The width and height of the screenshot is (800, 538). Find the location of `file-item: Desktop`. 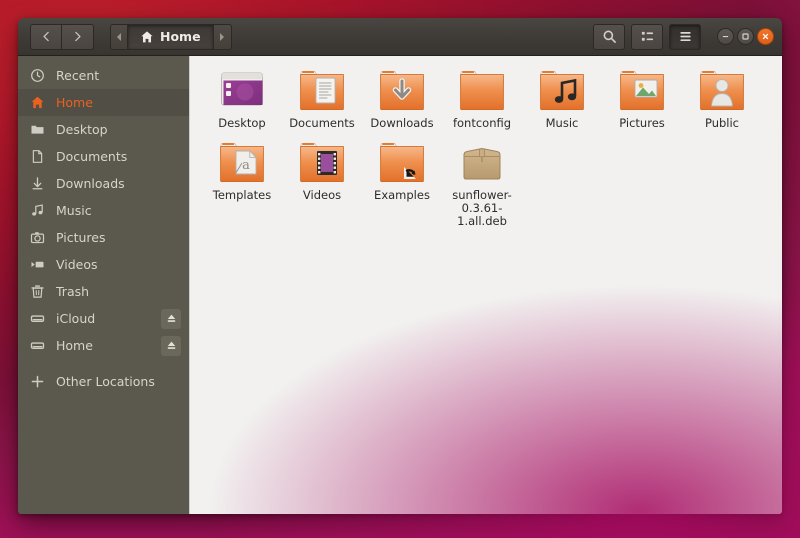

file-item: Desktop is located at coordinates (242, 98).